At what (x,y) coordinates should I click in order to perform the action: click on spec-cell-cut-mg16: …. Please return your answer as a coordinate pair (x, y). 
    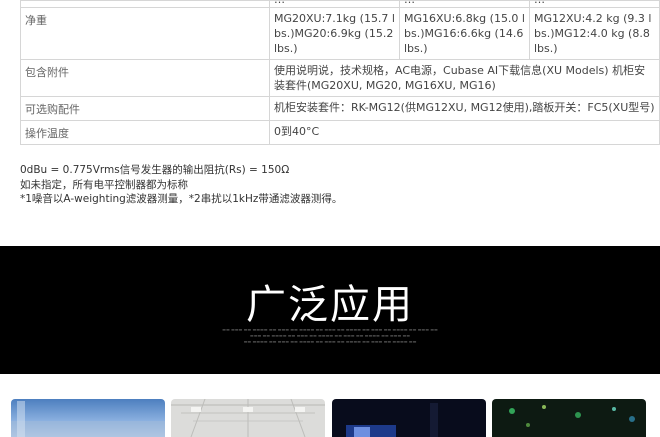
    Looking at the image, I should click on (464, 4).